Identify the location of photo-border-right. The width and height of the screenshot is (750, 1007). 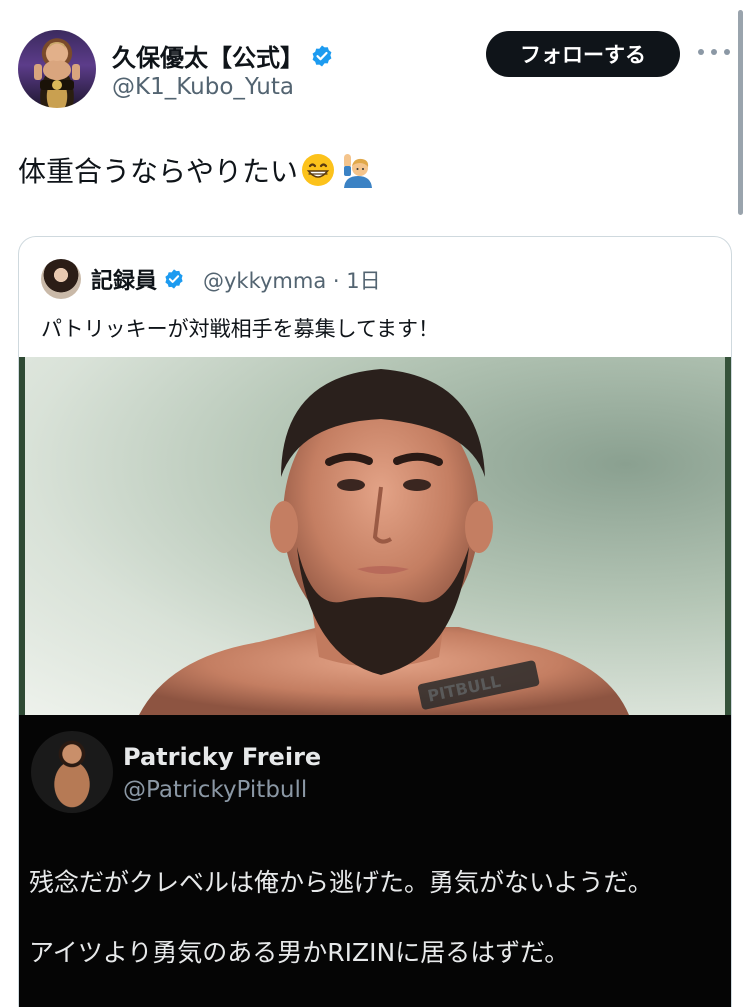
(728, 536).